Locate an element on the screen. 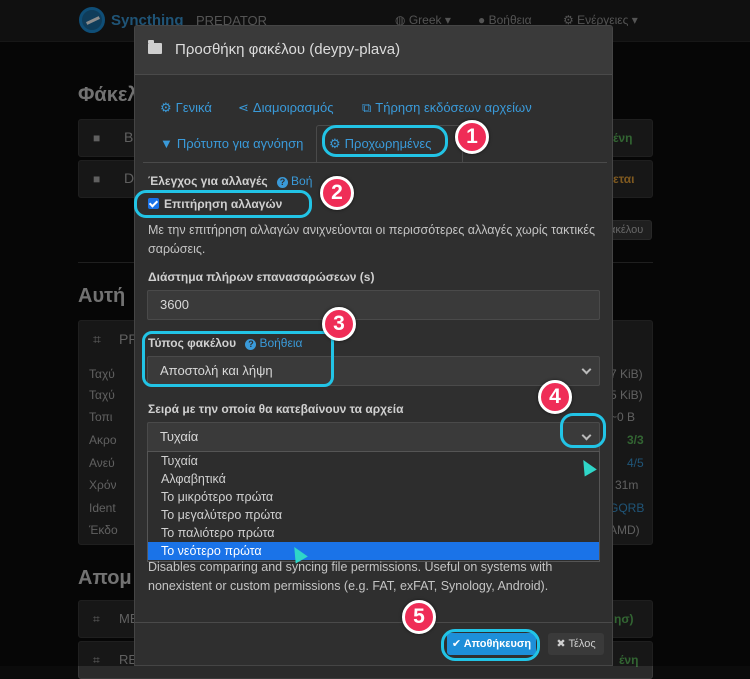  pull-order-option: Τυχαία is located at coordinates (373, 461).